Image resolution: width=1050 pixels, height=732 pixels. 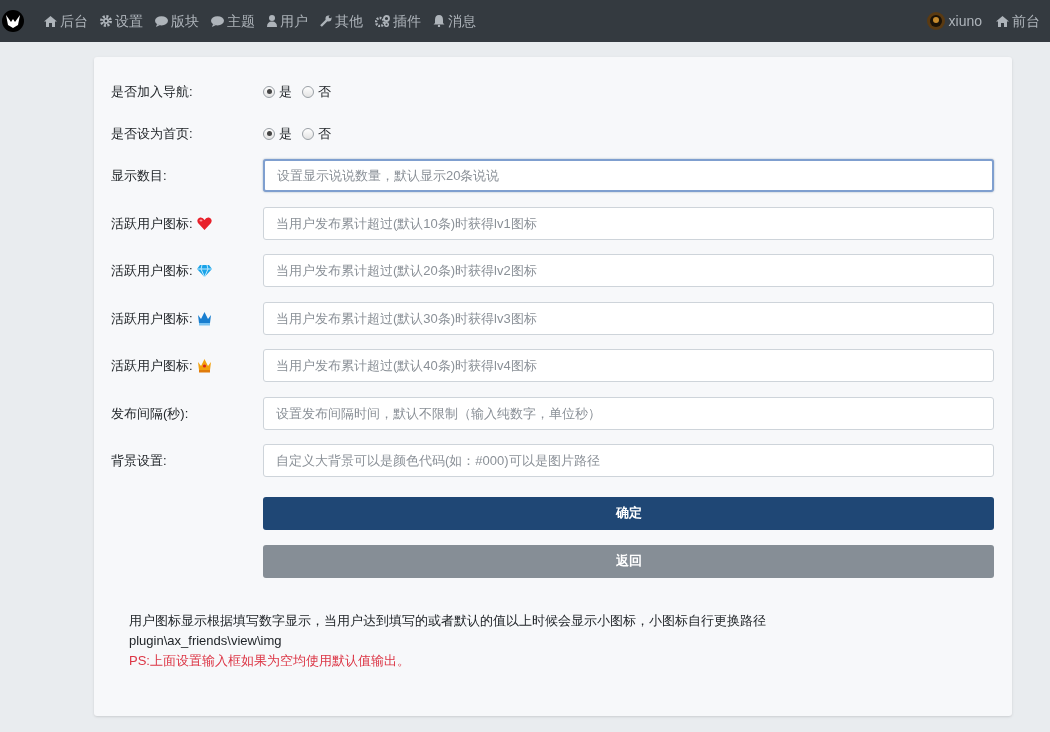 What do you see at coordinates (448, 620) in the screenshot?
I see `note-text: 用户图标显示根据填写数字显示，当用户达到填写的或者默认的值以上时候会显示小图标，小图标自行更换路径` at bounding box center [448, 620].